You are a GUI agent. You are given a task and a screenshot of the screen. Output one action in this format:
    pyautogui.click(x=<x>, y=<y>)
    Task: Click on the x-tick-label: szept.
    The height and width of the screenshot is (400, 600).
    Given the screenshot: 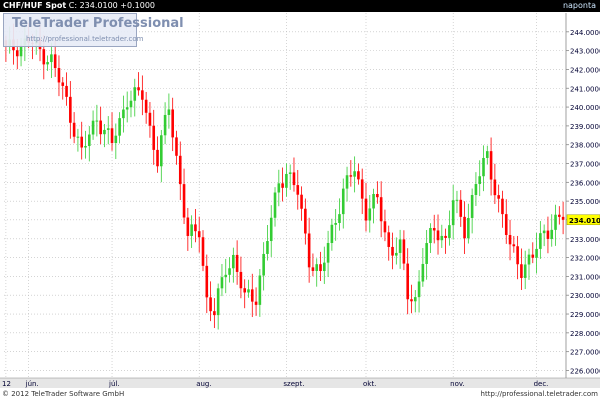 What is the action you would take?
    pyautogui.click(x=293, y=384)
    